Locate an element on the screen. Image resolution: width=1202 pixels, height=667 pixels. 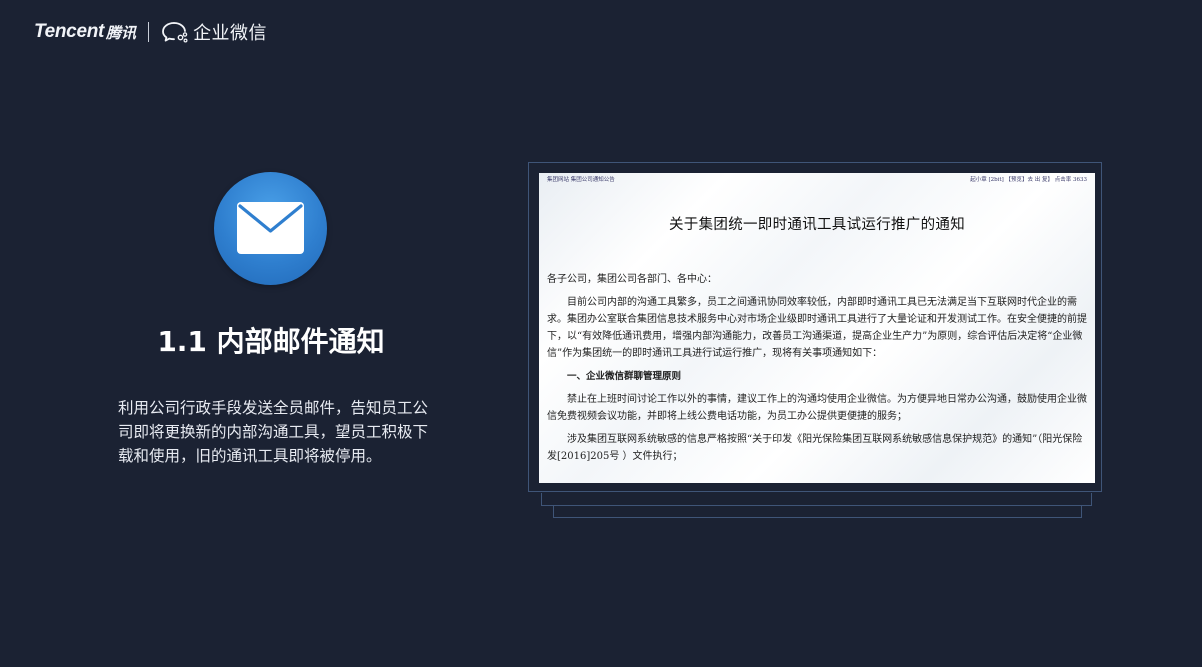
mail-icon is located at coordinates (270, 228).